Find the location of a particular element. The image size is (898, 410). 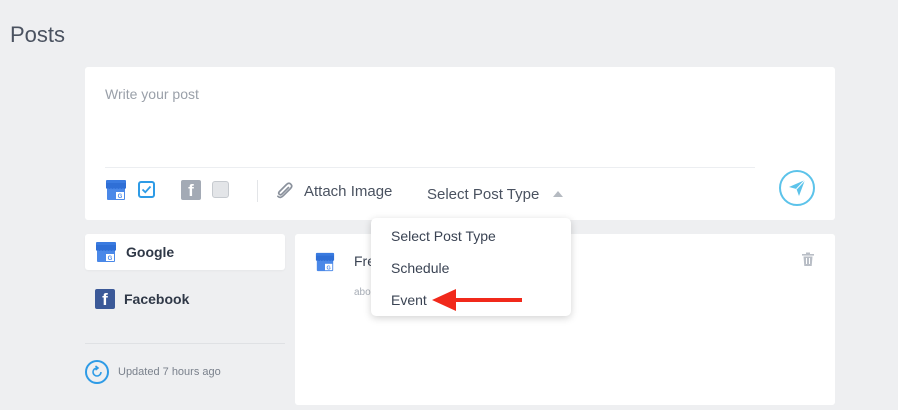

sidebar-divider is located at coordinates (185, 343).